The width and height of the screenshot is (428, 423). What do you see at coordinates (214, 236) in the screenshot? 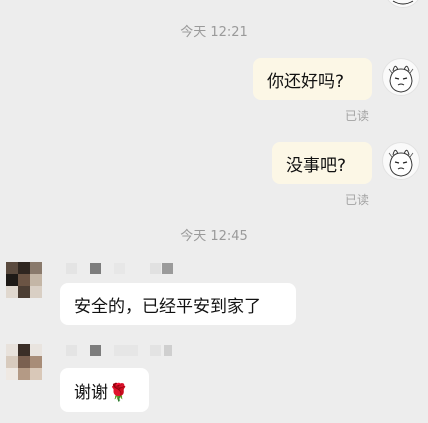
I see `timestamp: 今天 12:45` at bounding box center [214, 236].